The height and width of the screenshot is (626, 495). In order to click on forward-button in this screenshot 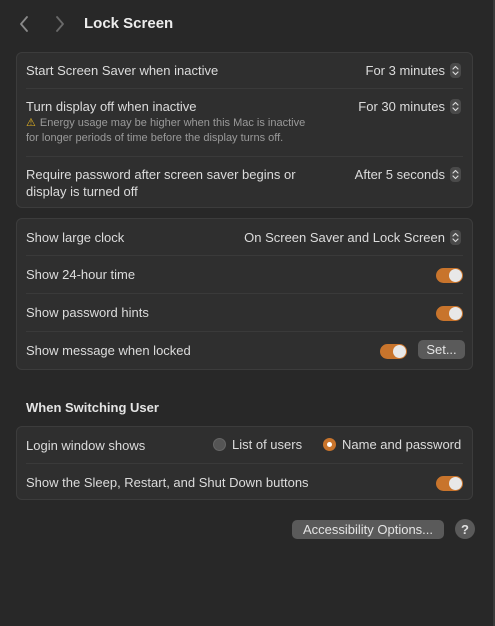, I will do `click(60, 24)`.